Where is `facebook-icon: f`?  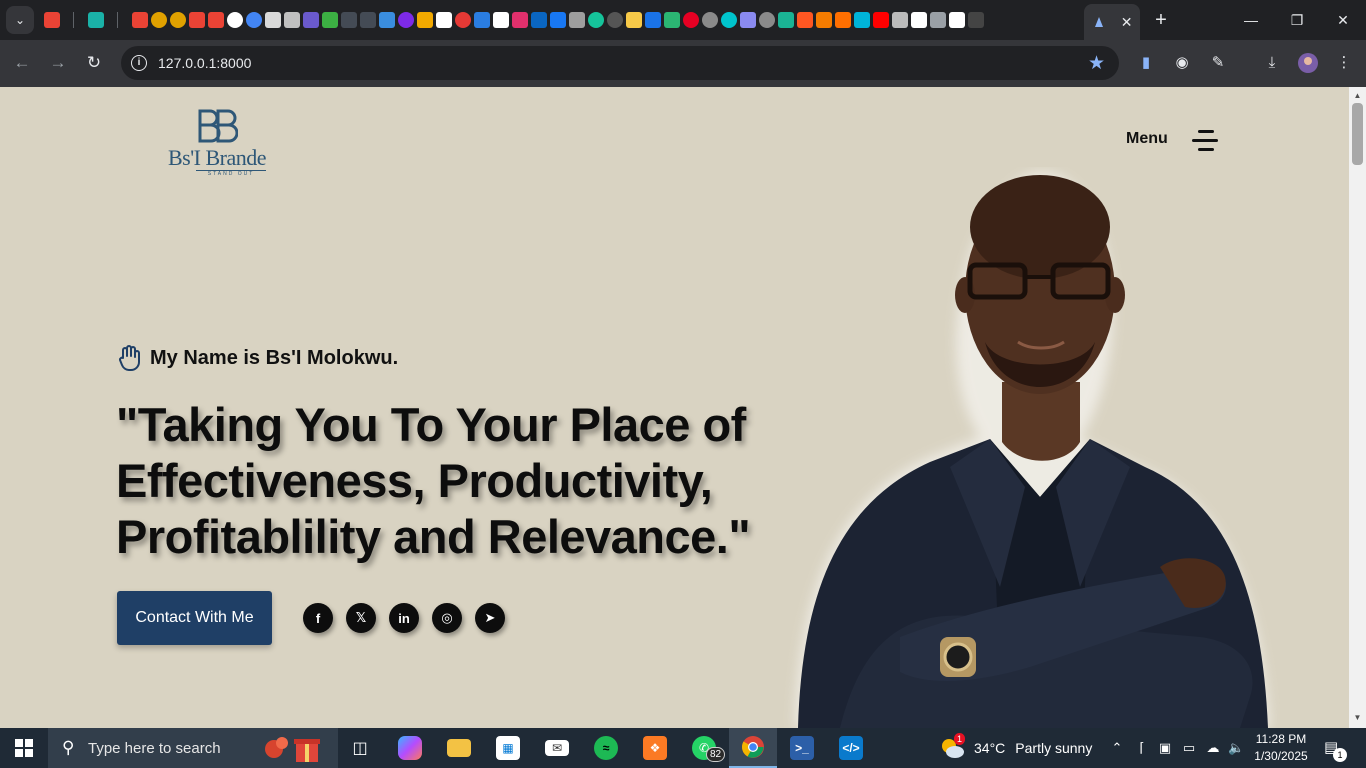
facebook-icon: f is located at coordinates (318, 618).